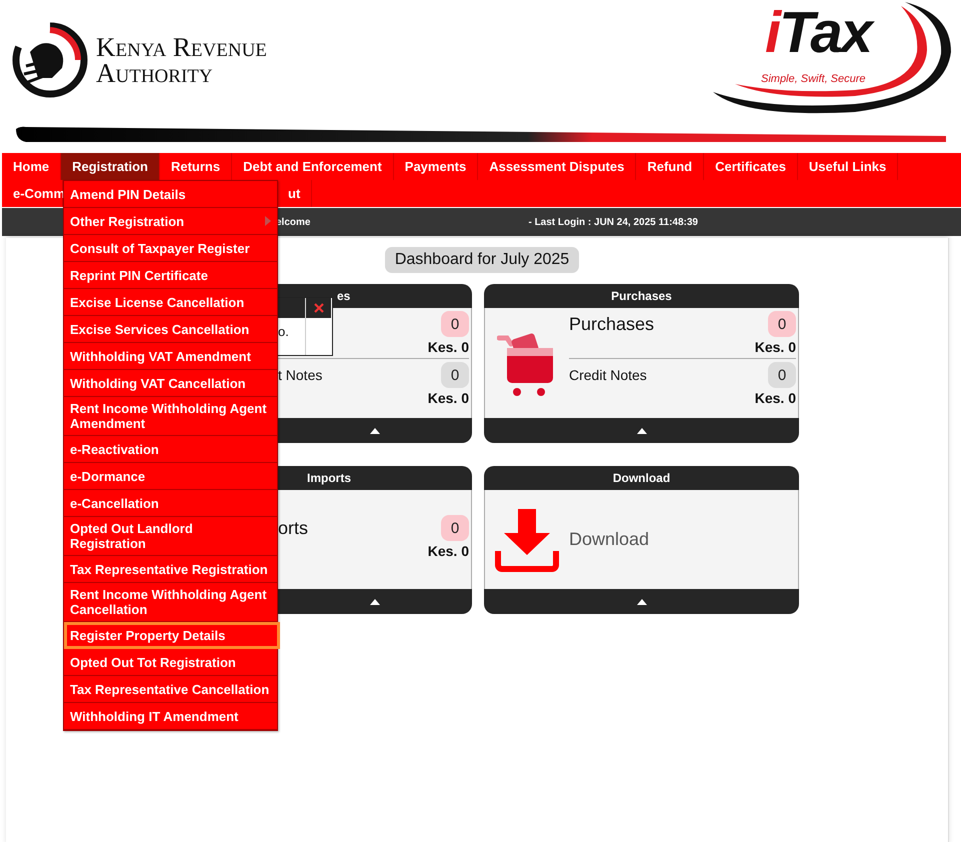 The width and height of the screenshot is (961, 842). Describe the element at coordinates (110, 166) in the screenshot. I see `nav-menu-item: Registration` at that location.